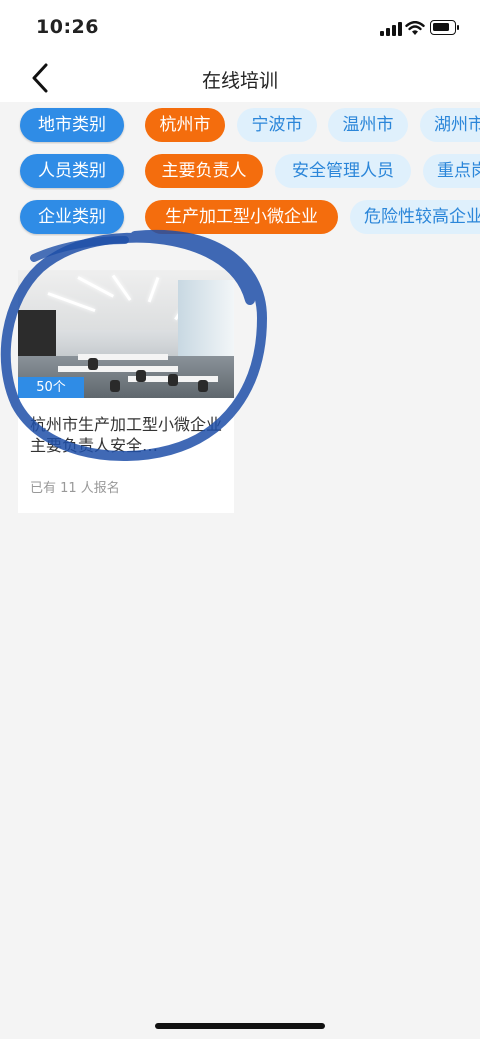 This screenshot has height=1039, width=480. I want to click on wifi-icon, so click(415, 28).